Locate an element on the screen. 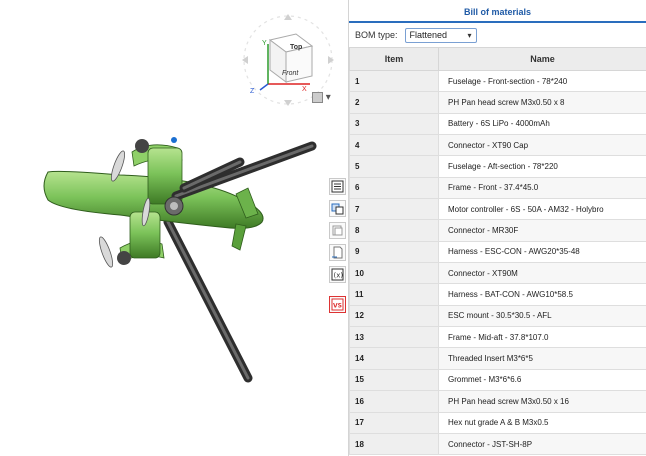 Image resolution: width=646 pixels, height=456 pixels. row-item-number: 6 is located at coordinates (394, 188).